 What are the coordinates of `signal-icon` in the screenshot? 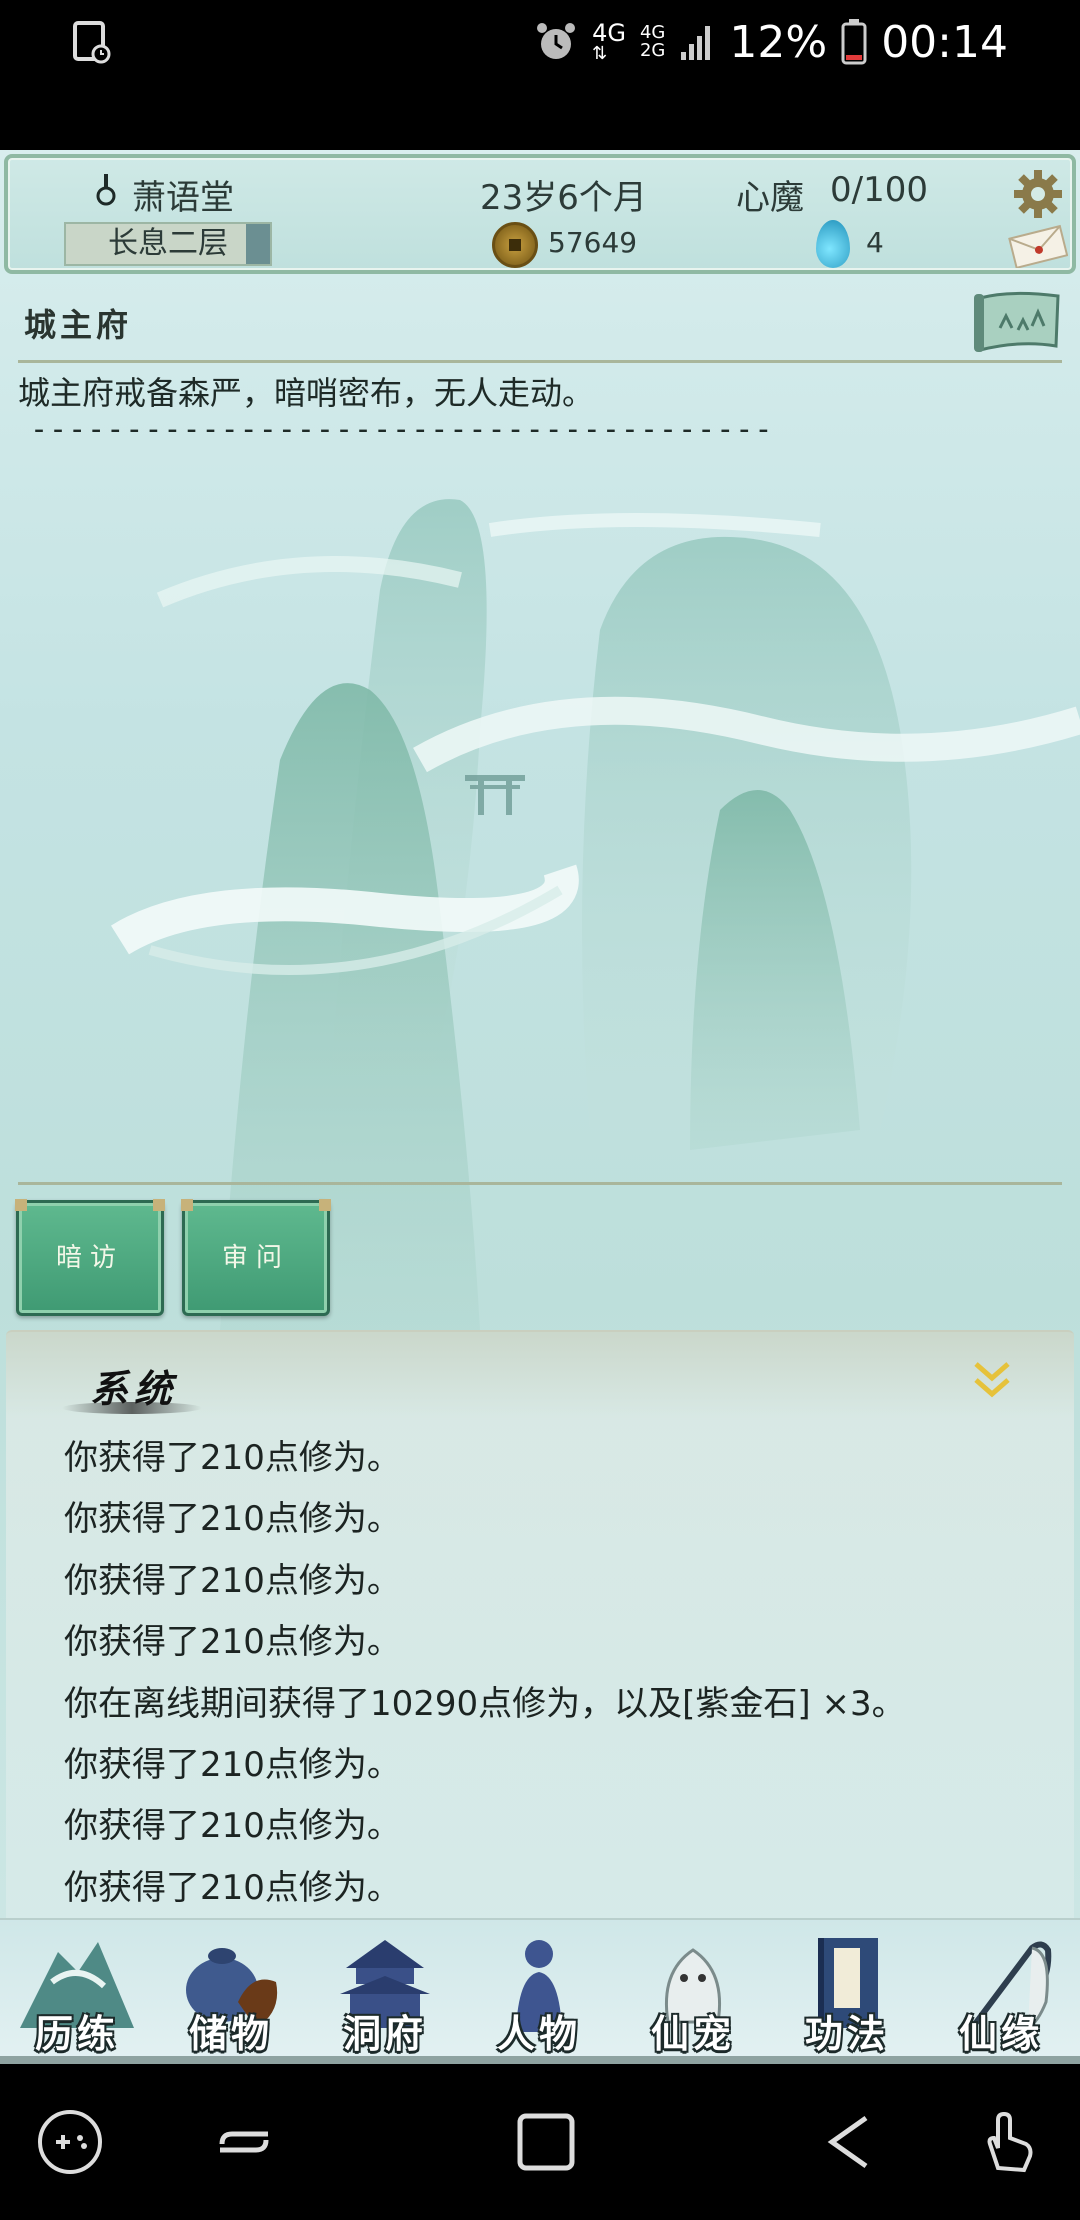 It's located at (696, 43).